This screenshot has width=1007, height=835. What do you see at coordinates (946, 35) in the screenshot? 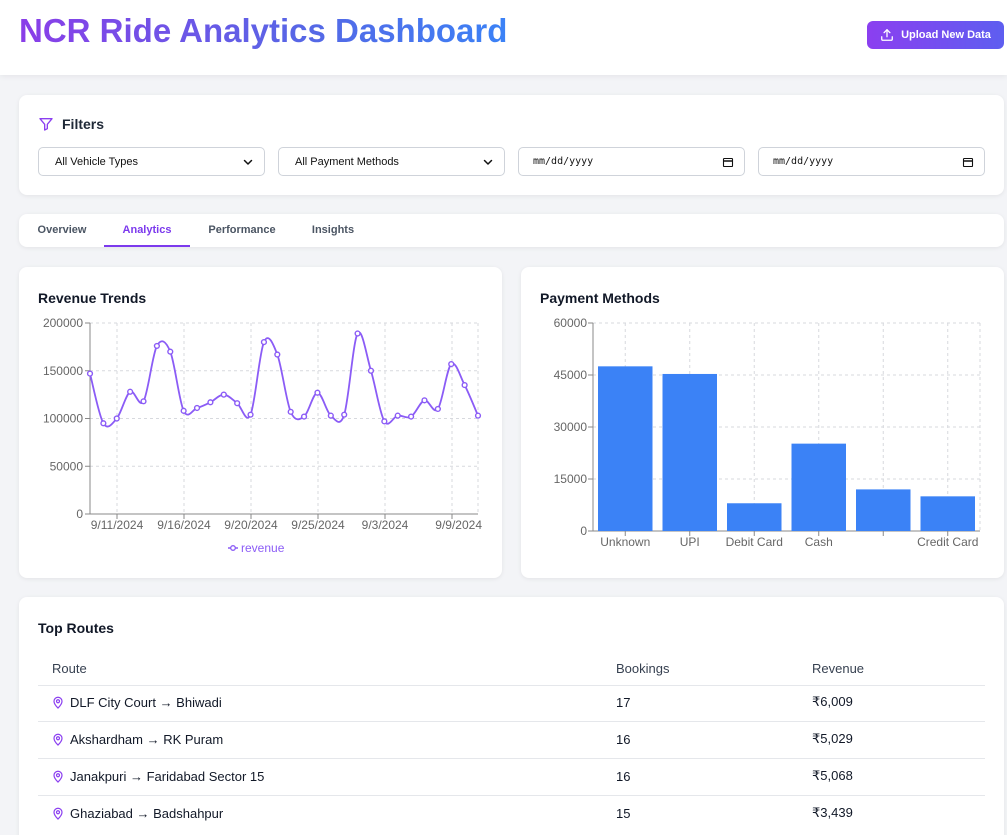
I see `upload-label: Upload New Data` at bounding box center [946, 35].